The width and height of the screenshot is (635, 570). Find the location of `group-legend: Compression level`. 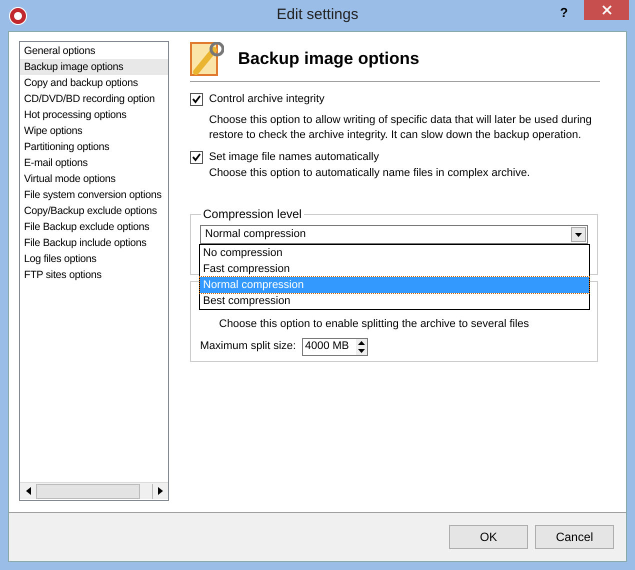

group-legend: Compression level is located at coordinates (252, 214).